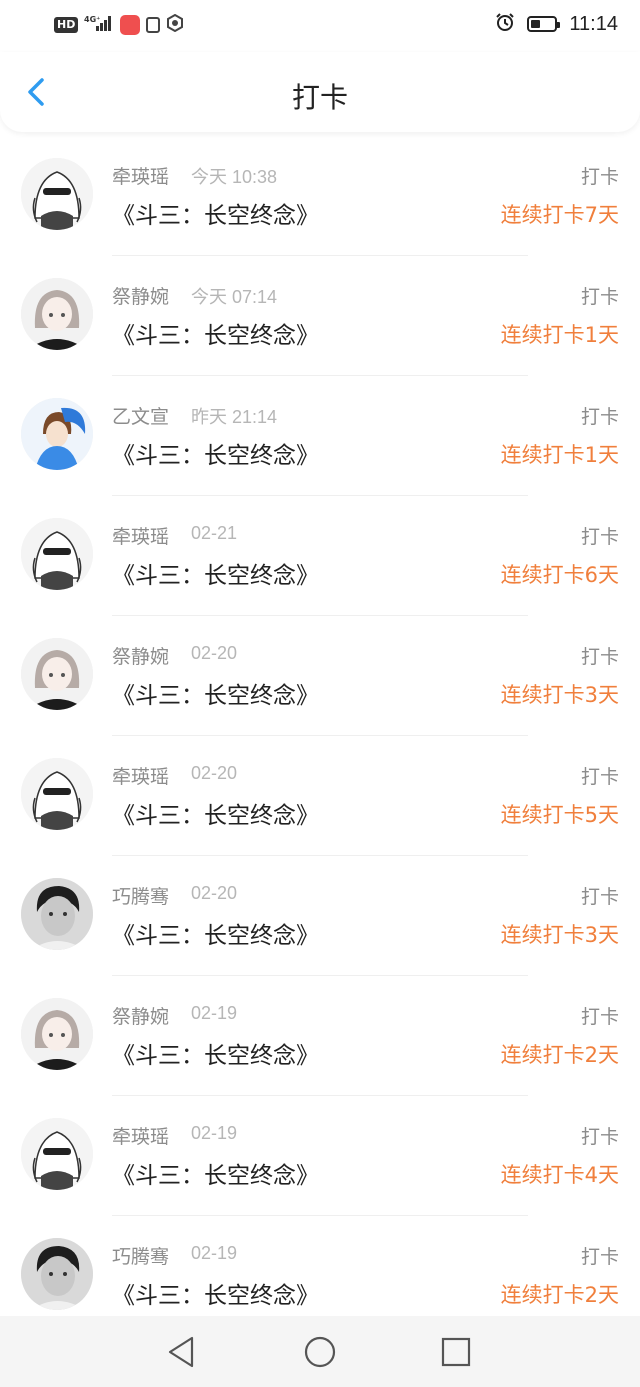  I want to click on battery-fill, so click(535, 24).